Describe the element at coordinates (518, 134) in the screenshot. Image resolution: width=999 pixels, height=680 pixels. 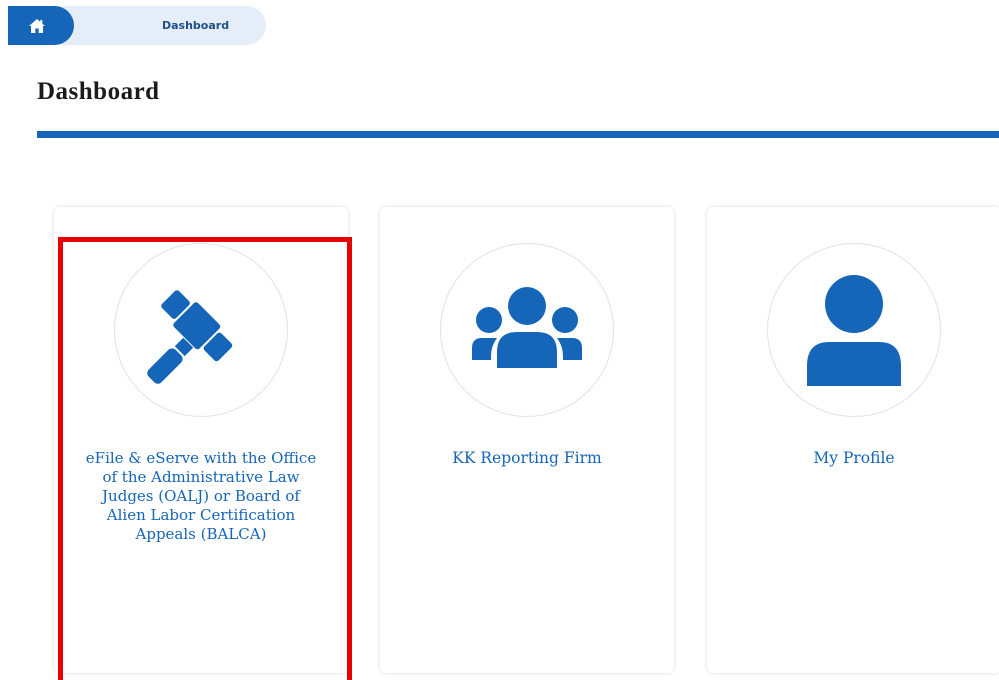
I see `title-divider` at that location.